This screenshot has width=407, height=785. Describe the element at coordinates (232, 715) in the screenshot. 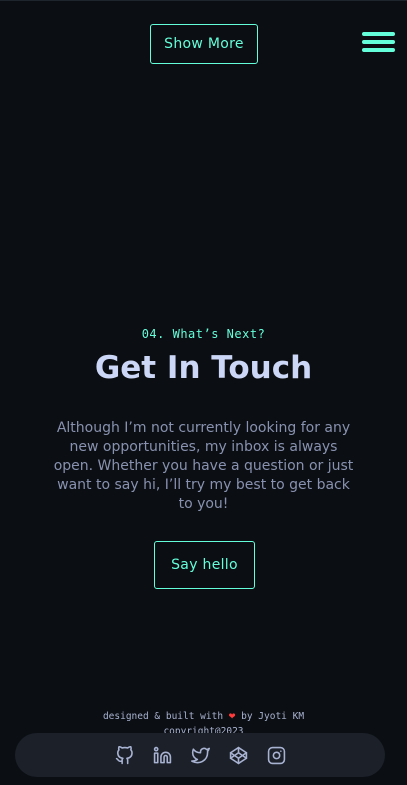

I see `heart-icon: ❤` at that location.